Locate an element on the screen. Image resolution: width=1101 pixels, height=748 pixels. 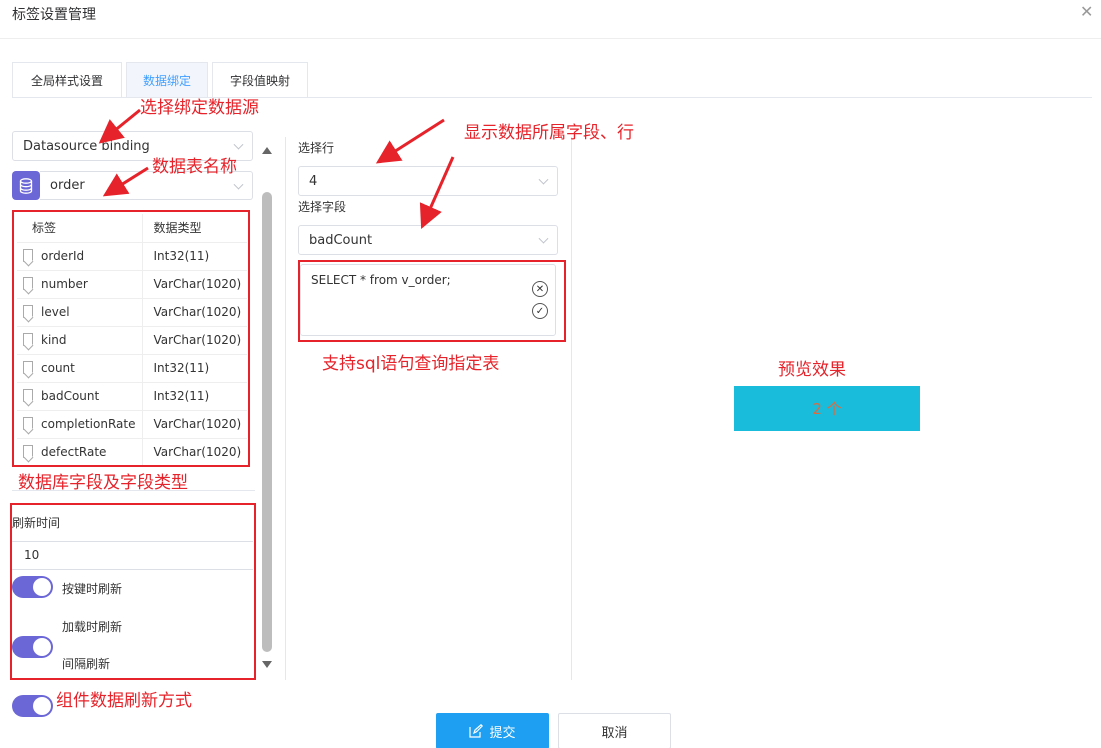
edit-icon is located at coordinates (476, 731).